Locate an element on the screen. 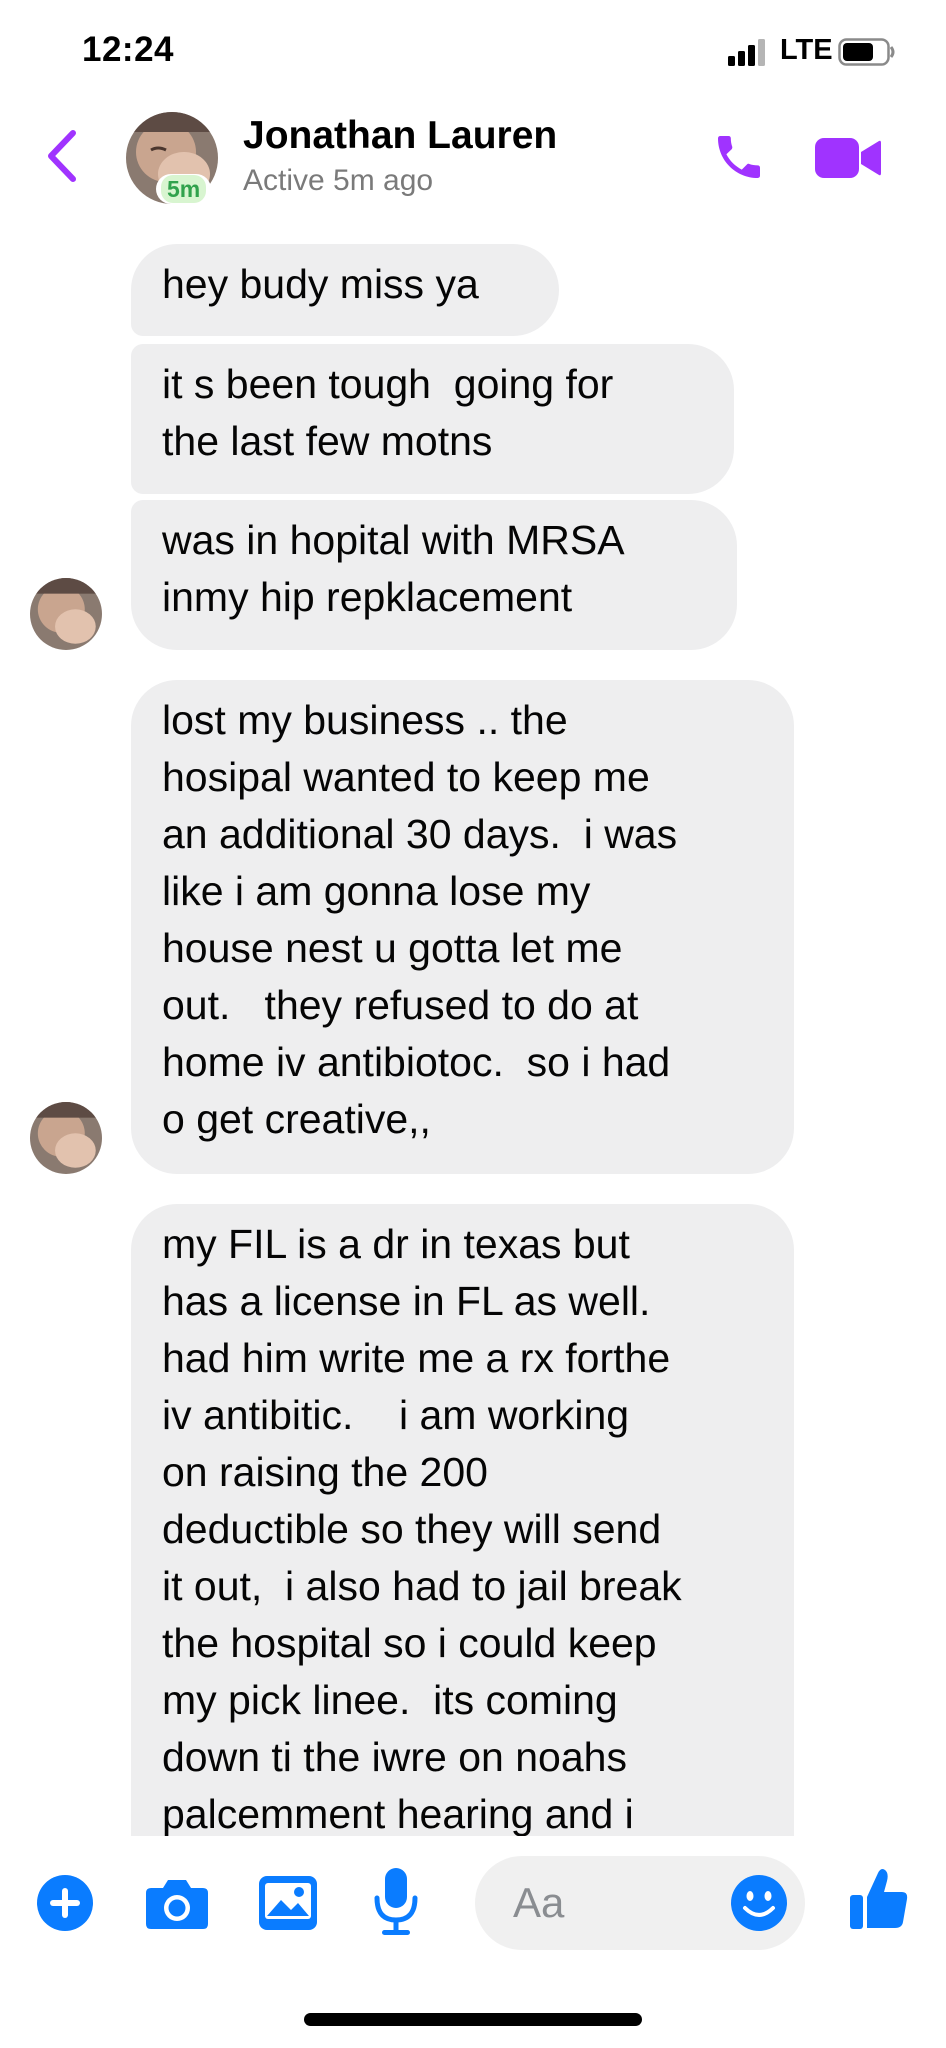 The image size is (946, 2048). more-actions-button is located at coordinates (65, 1903).